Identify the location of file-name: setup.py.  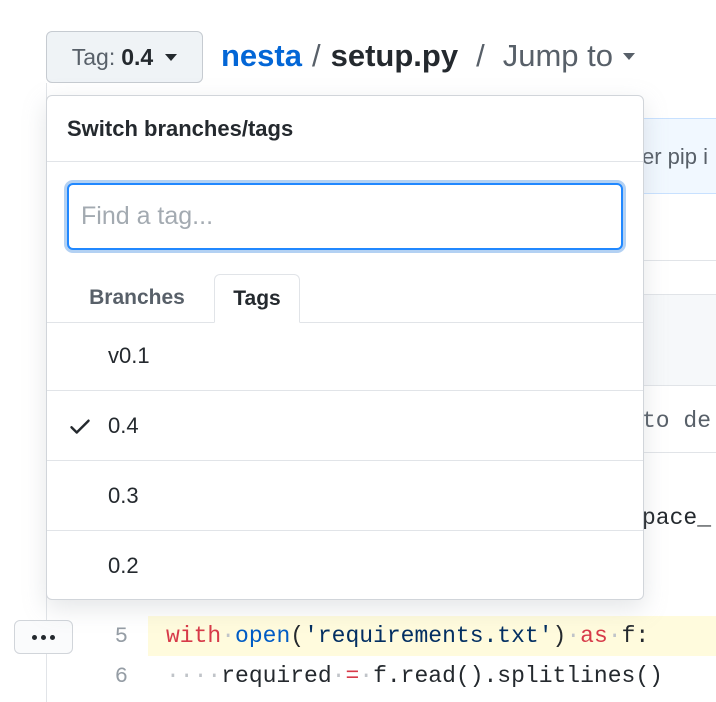
(394, 55).